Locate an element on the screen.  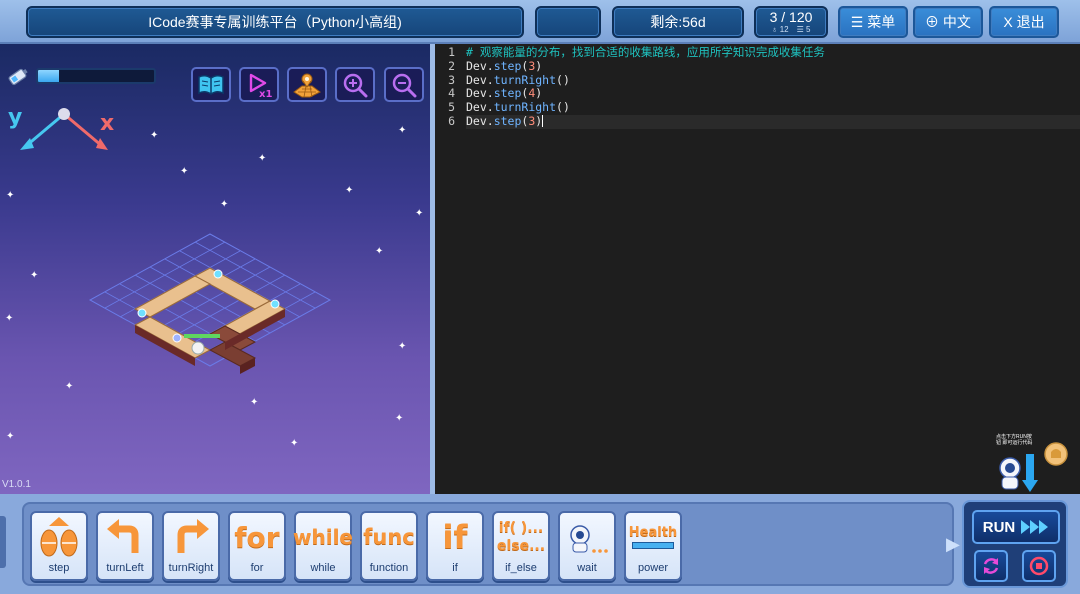
cmd-if-else: if( )... else... if_else is located at coordinates (521, 546).